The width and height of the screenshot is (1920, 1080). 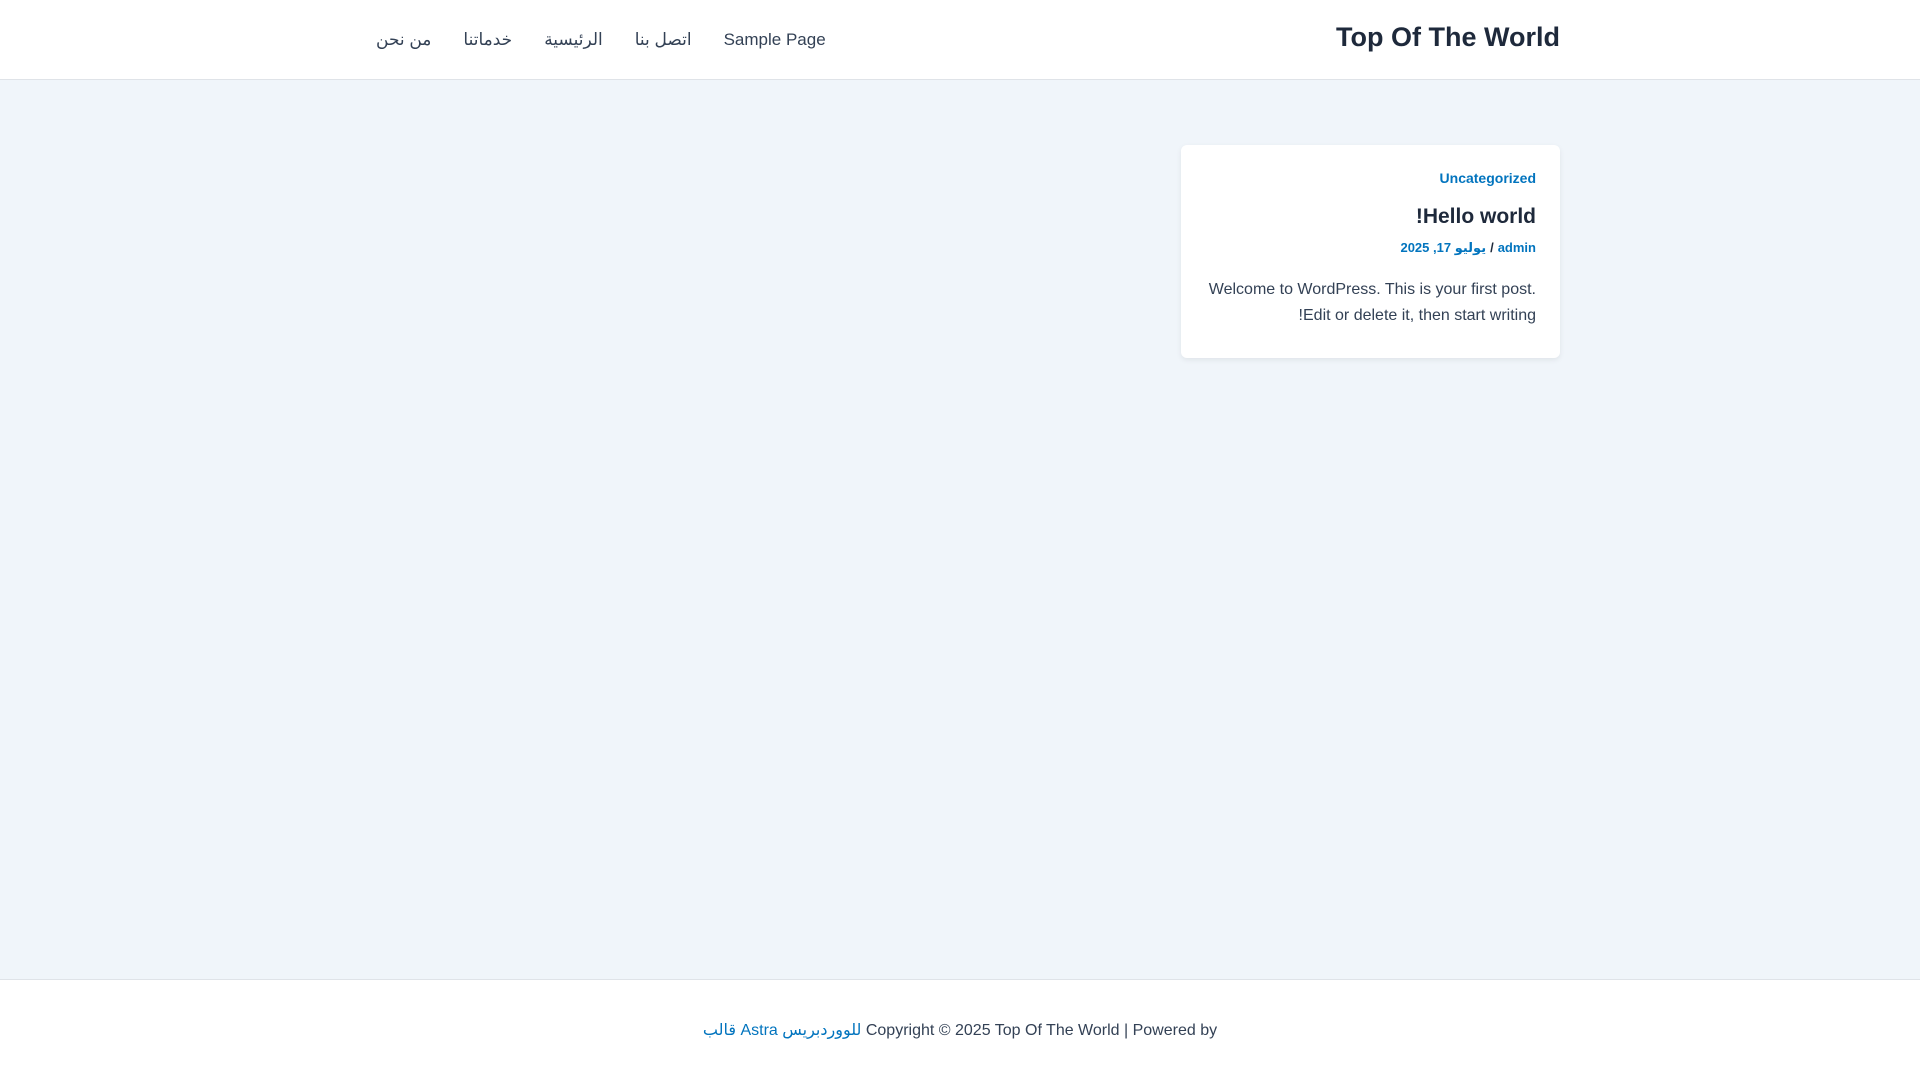 I want to click on post-title-link: Hello world!, so click(x=1370, y=217).